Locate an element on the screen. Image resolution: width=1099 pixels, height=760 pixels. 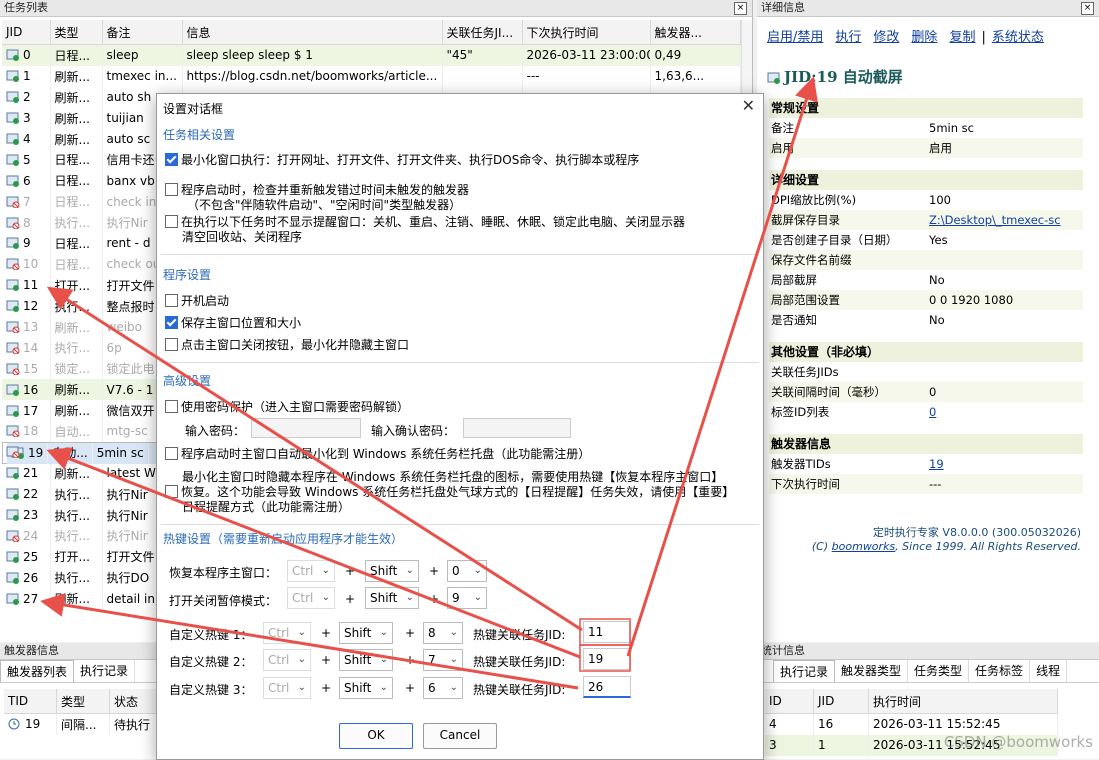
group-hotkey-settings: 热键设置（需要重新启动应用程序才能生效） is located at coordinates (283, 539).